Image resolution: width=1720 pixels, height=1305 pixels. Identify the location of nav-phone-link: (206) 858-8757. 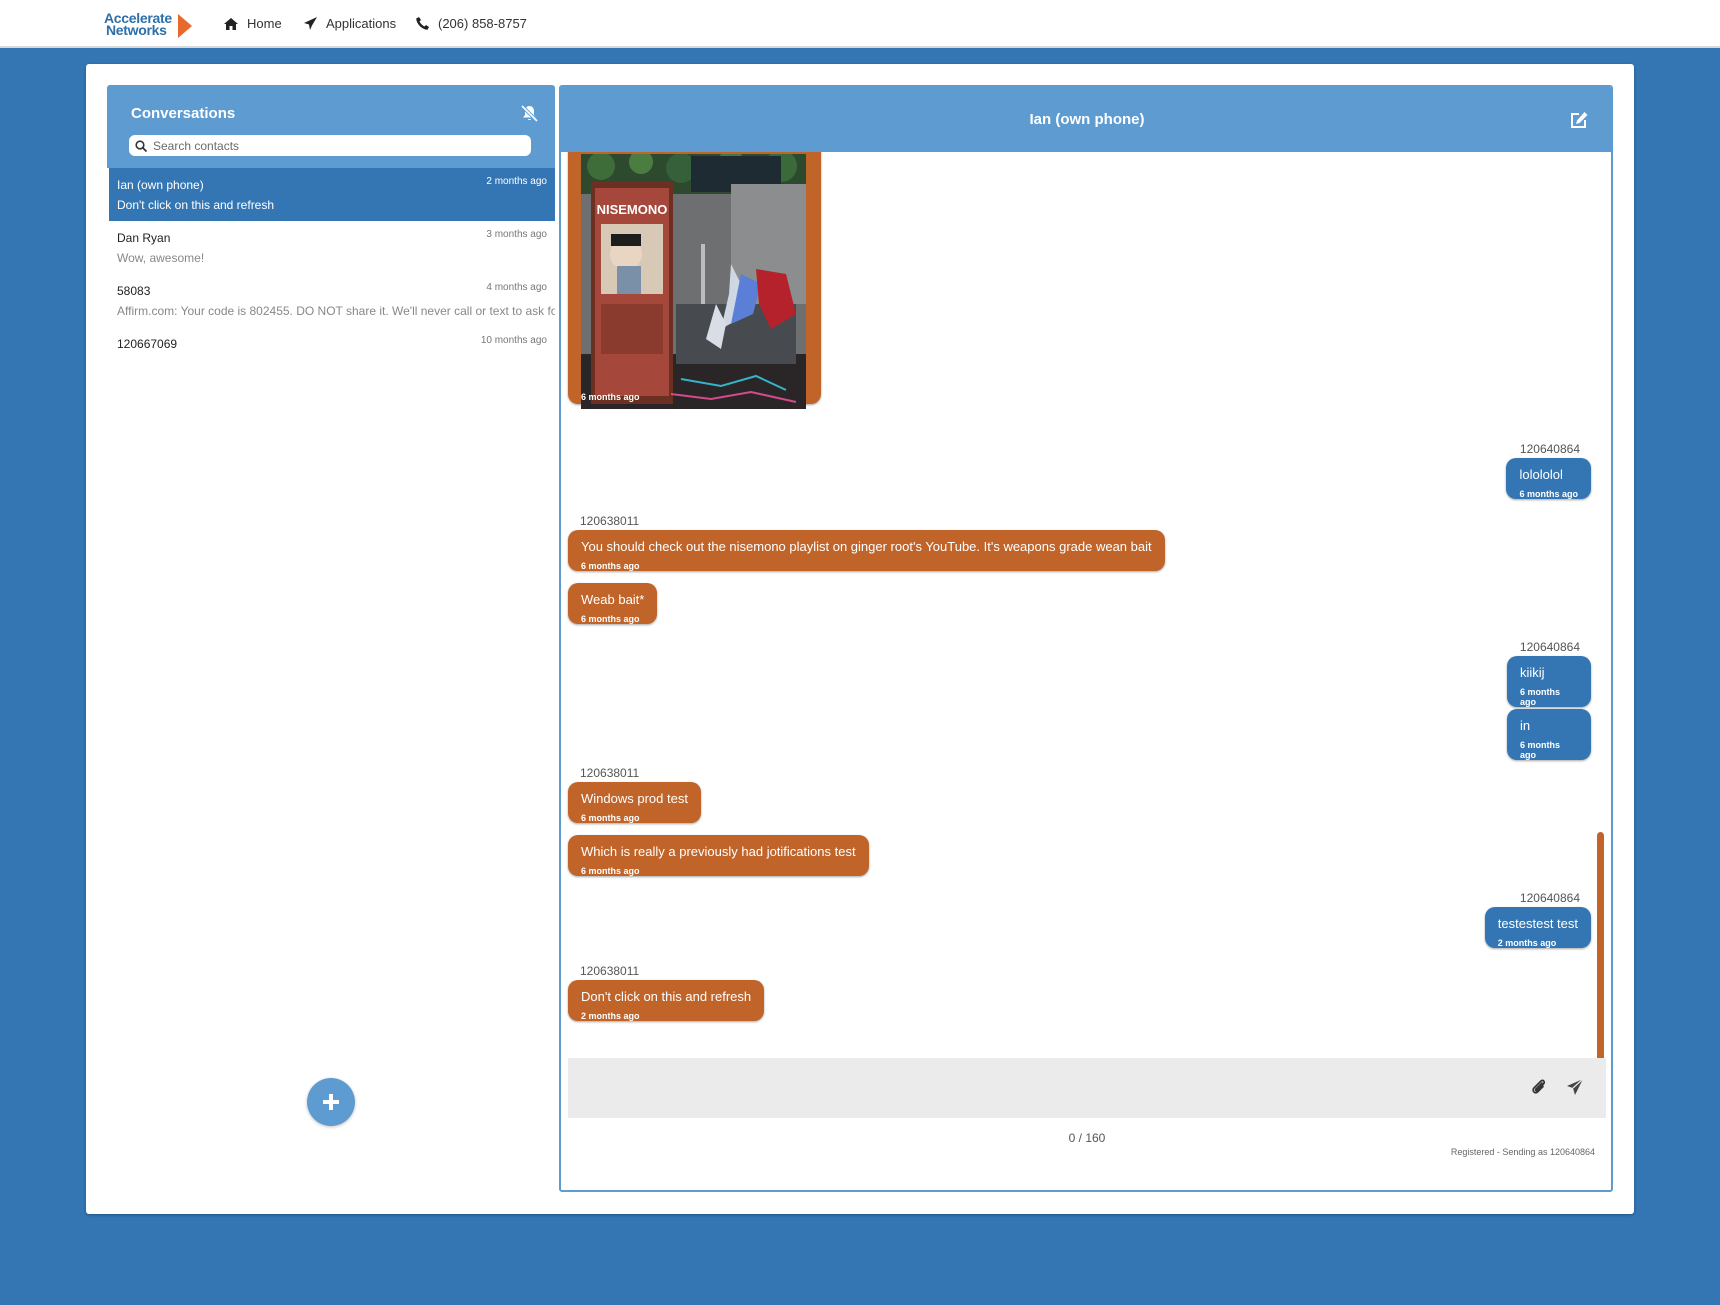
(471, 23).